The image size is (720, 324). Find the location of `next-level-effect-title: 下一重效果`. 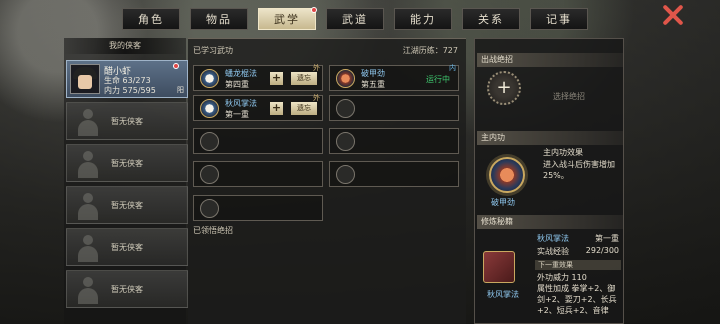

next-level-effect-title: 下一重效果 is located at coordinates (578, 265).